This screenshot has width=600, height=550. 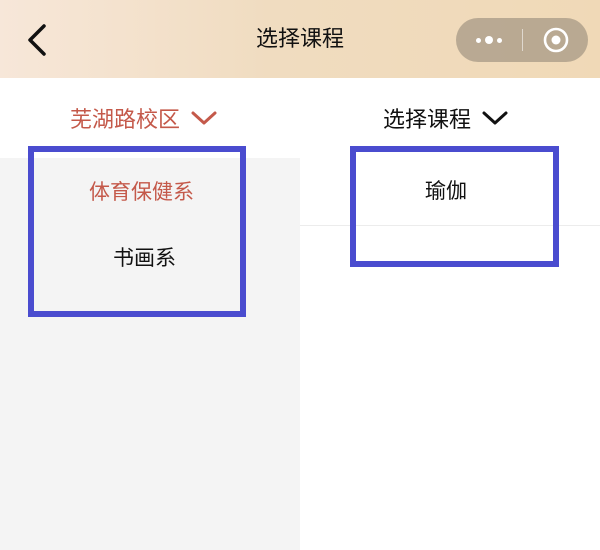 I want to click on more-button, so click(x=489, y=40).